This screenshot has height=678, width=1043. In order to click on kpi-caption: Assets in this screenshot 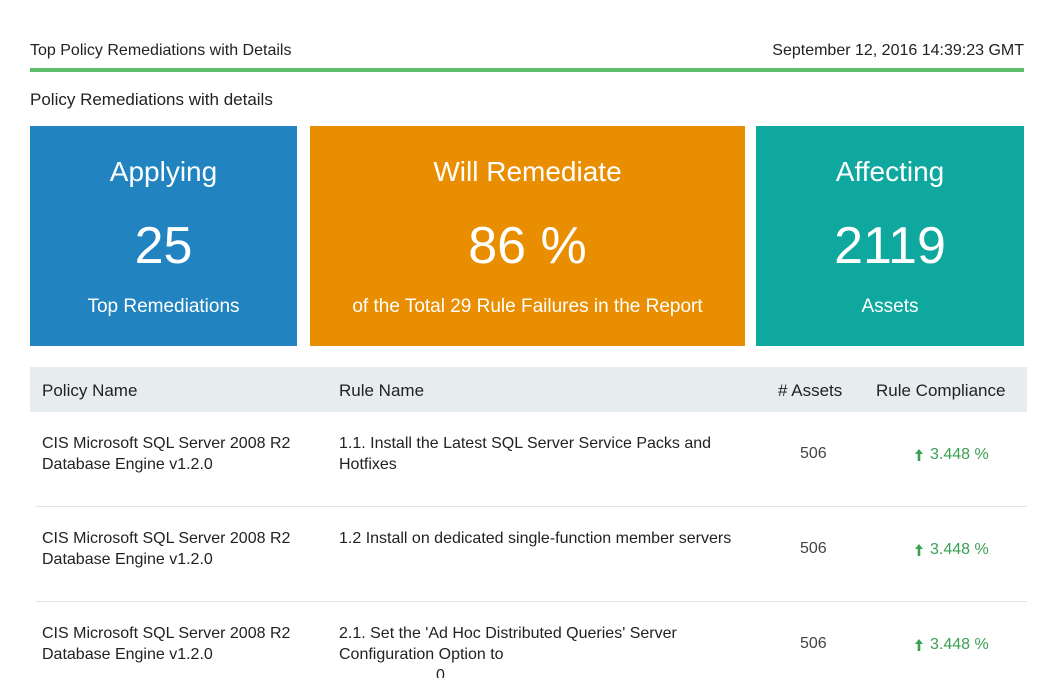, I will do `click(890, 306)`.